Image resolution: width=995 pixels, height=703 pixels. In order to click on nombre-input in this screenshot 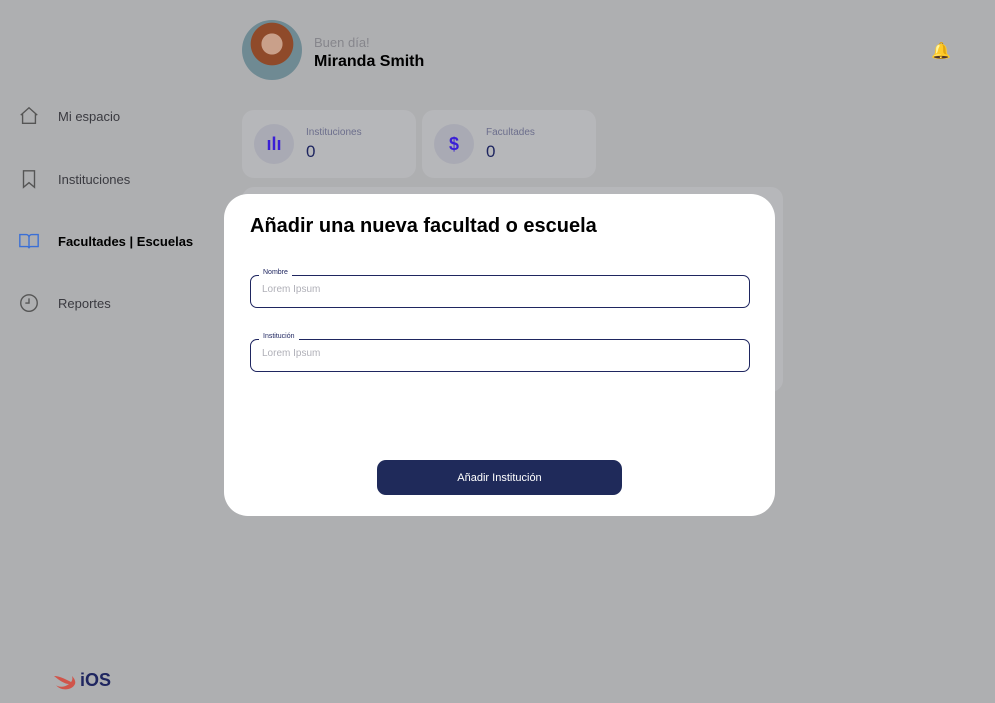, I will do `click(497, 289)`.